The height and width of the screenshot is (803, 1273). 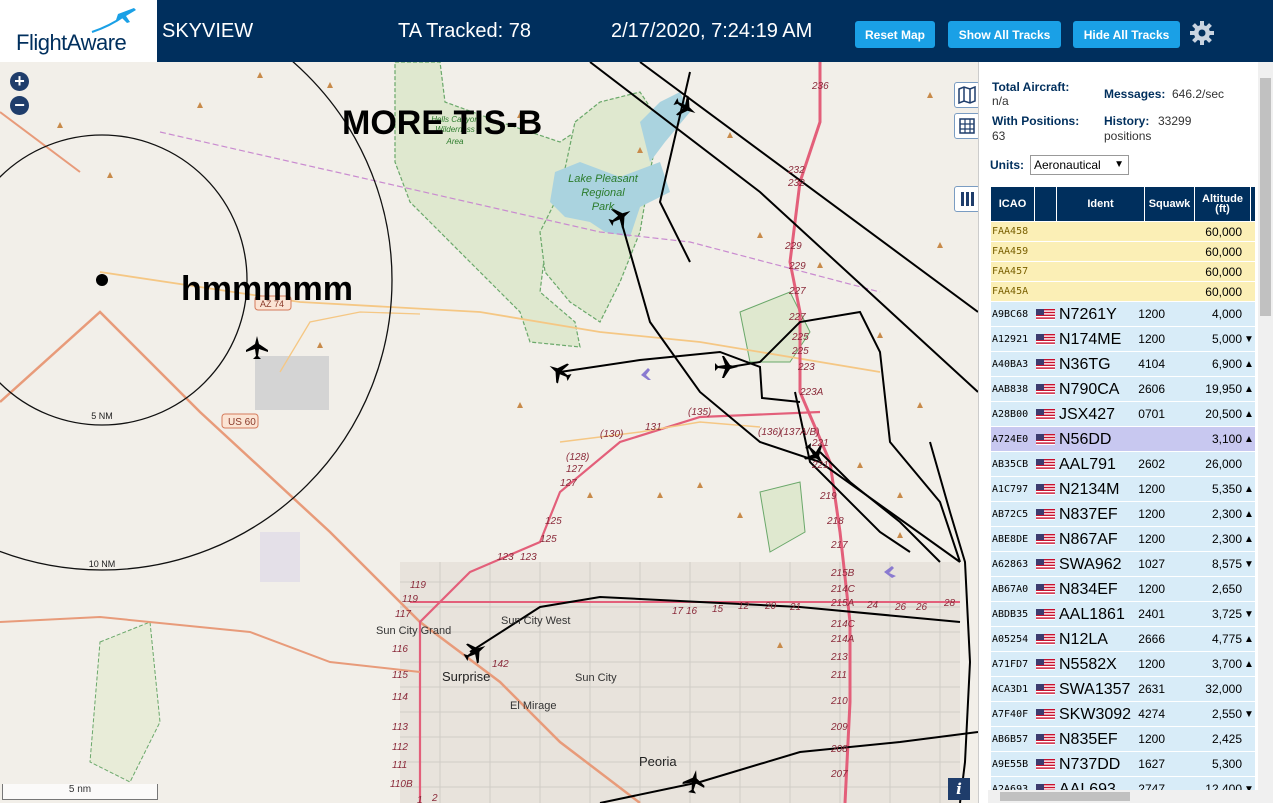 What do you see at coordinates (1123, 252) in the screenshot?
I see `table-row: FAA459 60,000` at bounding box center [1123, 252].